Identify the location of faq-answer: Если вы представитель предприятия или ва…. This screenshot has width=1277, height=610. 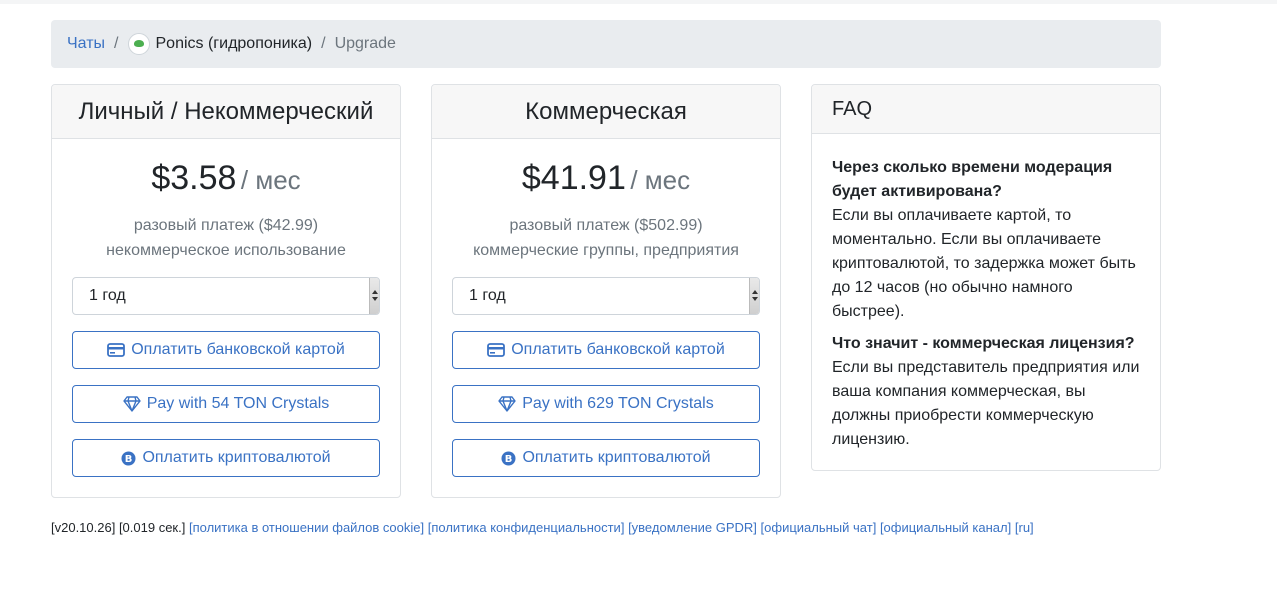
(986, 403).